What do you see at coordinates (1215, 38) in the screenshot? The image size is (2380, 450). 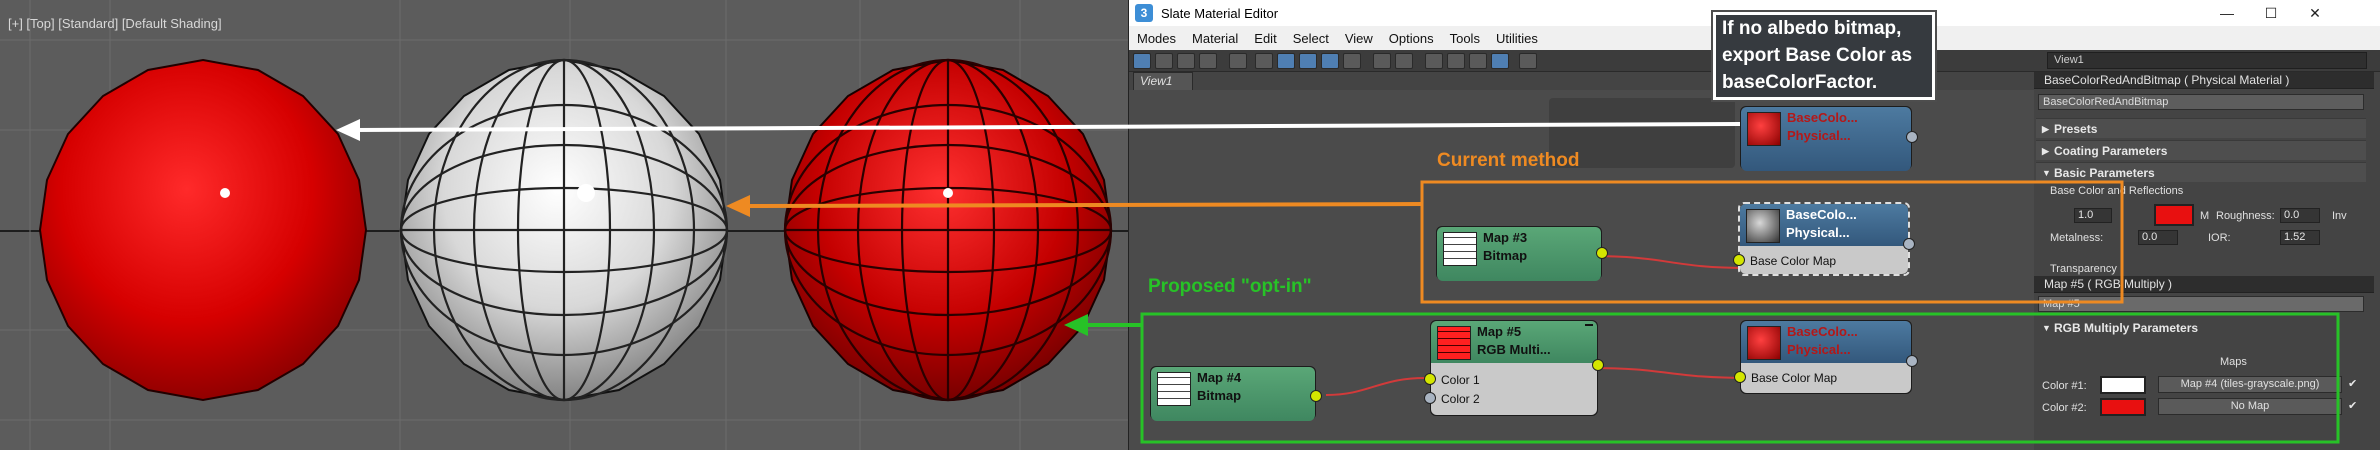 I see `menu-material: Material` at bounding box center [1215, 38].